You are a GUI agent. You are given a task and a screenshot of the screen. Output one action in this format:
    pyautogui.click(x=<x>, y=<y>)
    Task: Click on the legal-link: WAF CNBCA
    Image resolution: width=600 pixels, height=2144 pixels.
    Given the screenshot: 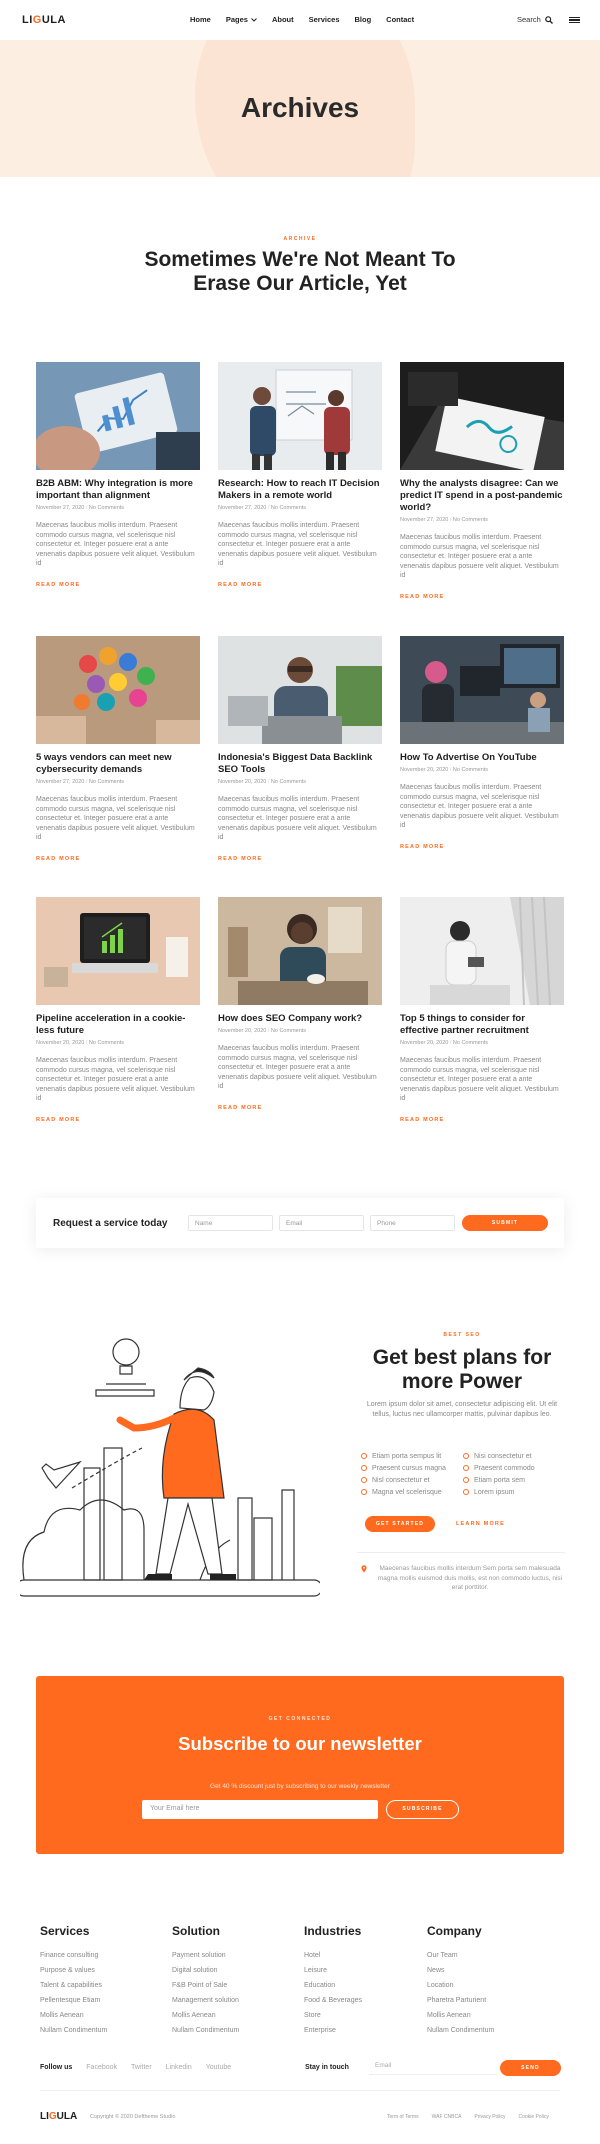 What is the action you would take?
    pyautogui.click(x=447, y=2117)
    